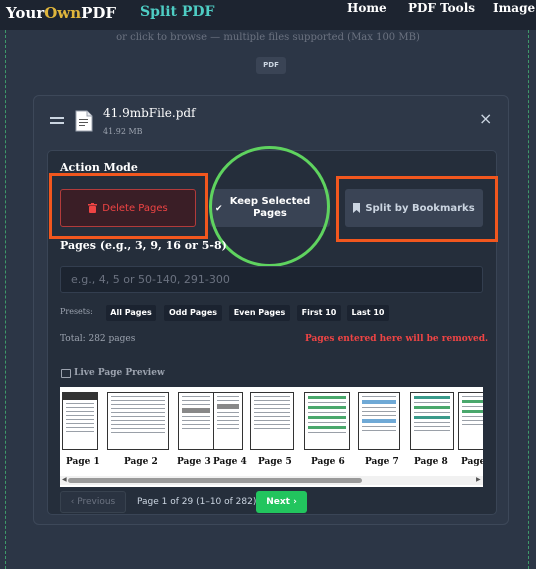 This screenshot has height=569, width=536. What do you see at coordinates (293, 502) in the screenshot?
I see `chevron-right-icon: ›` at bounding box center [293, 502].